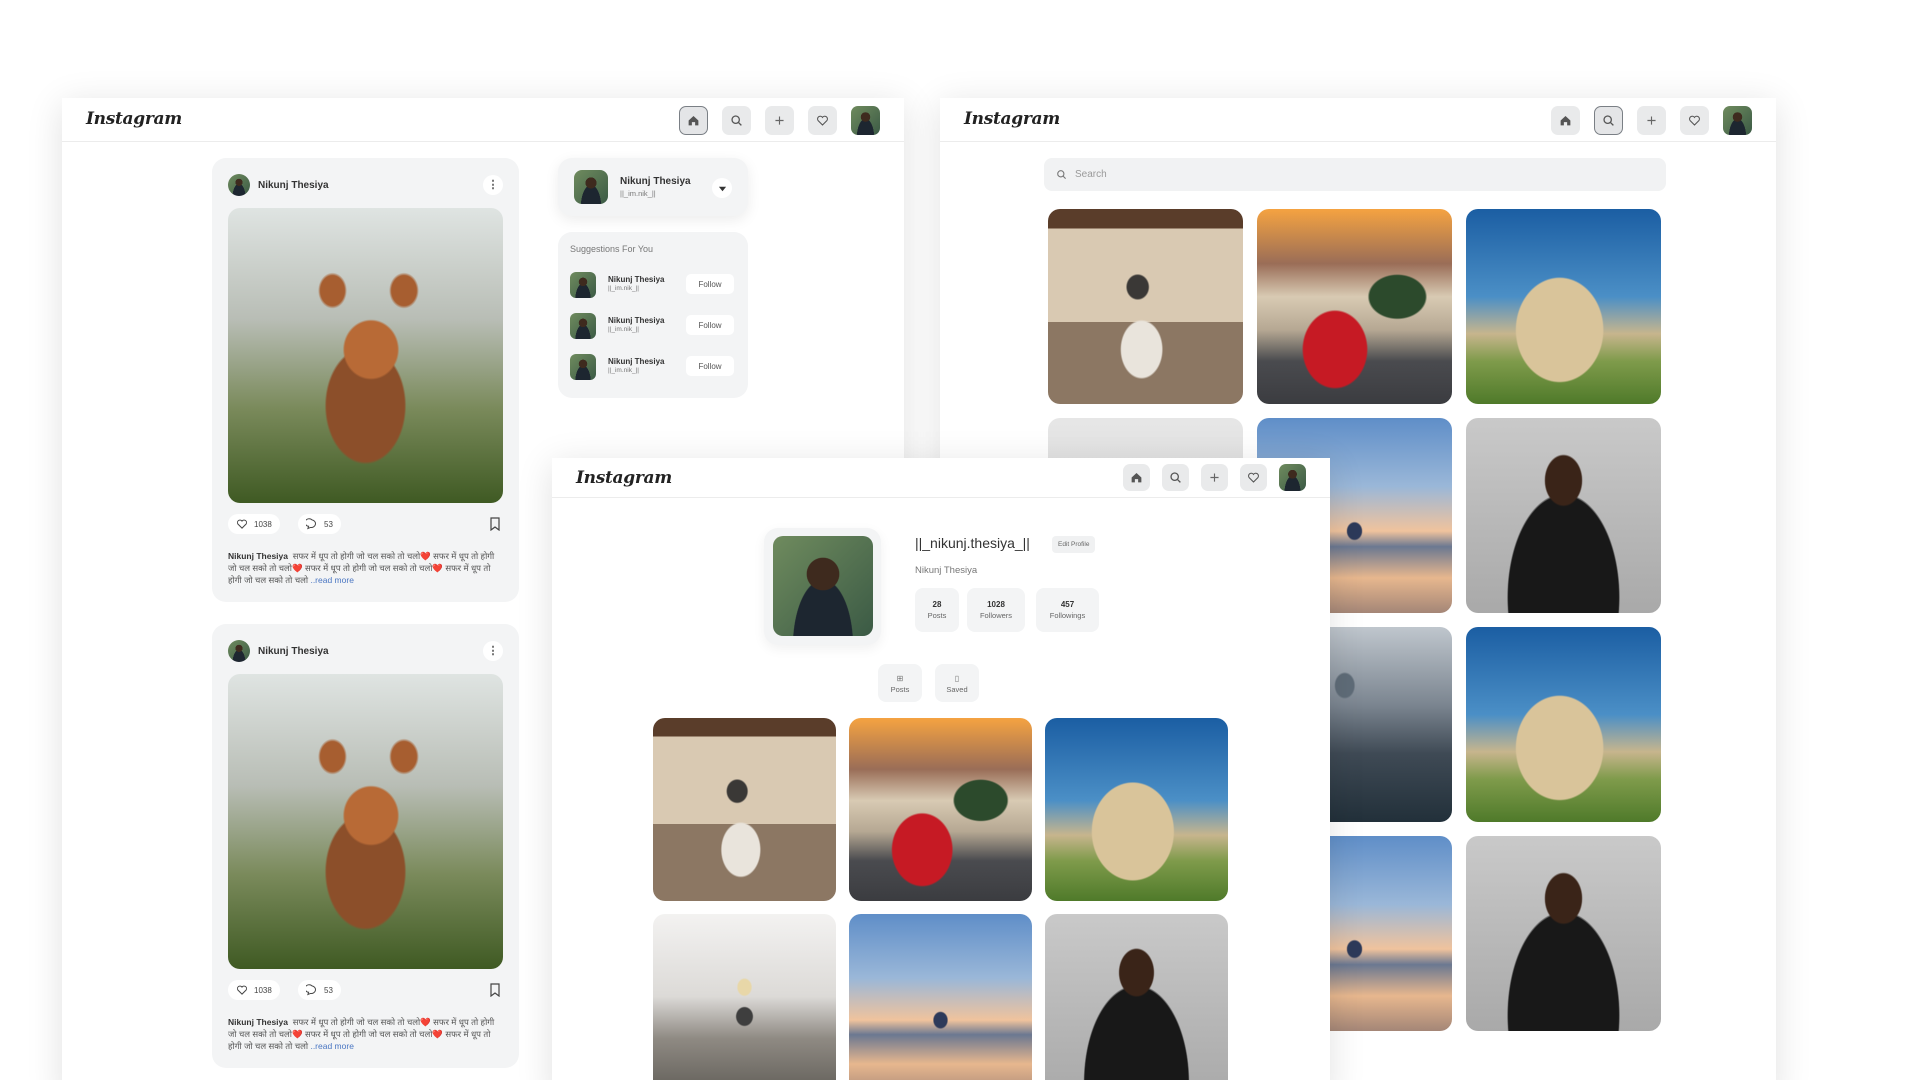 This screenshot has width=1920, height=1080. I want to click on search-placeholder: Search, so click(1091, 174).